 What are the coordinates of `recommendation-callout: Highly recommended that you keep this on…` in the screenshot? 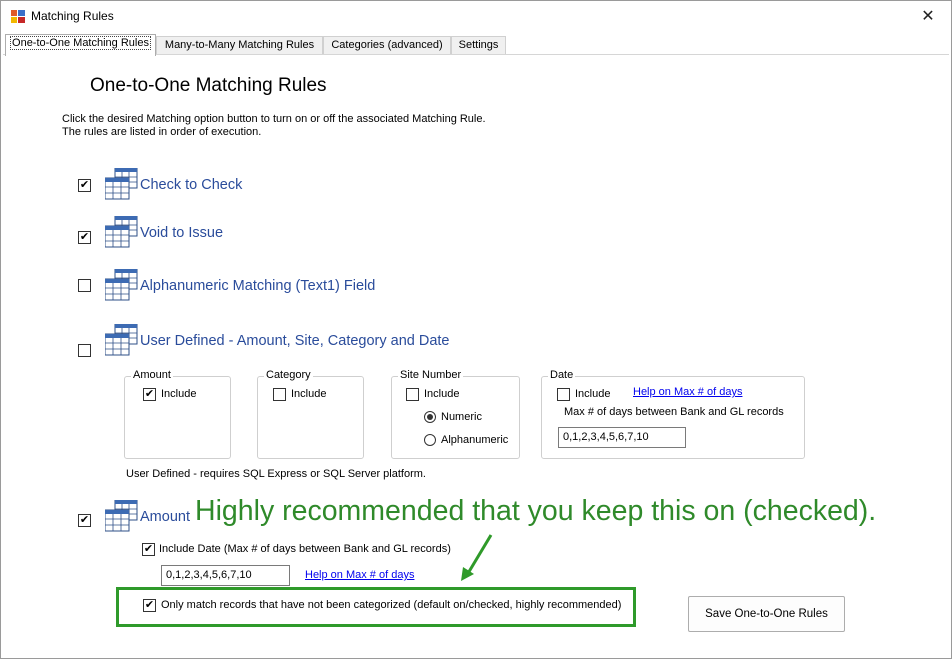 It's located at (536, 511).